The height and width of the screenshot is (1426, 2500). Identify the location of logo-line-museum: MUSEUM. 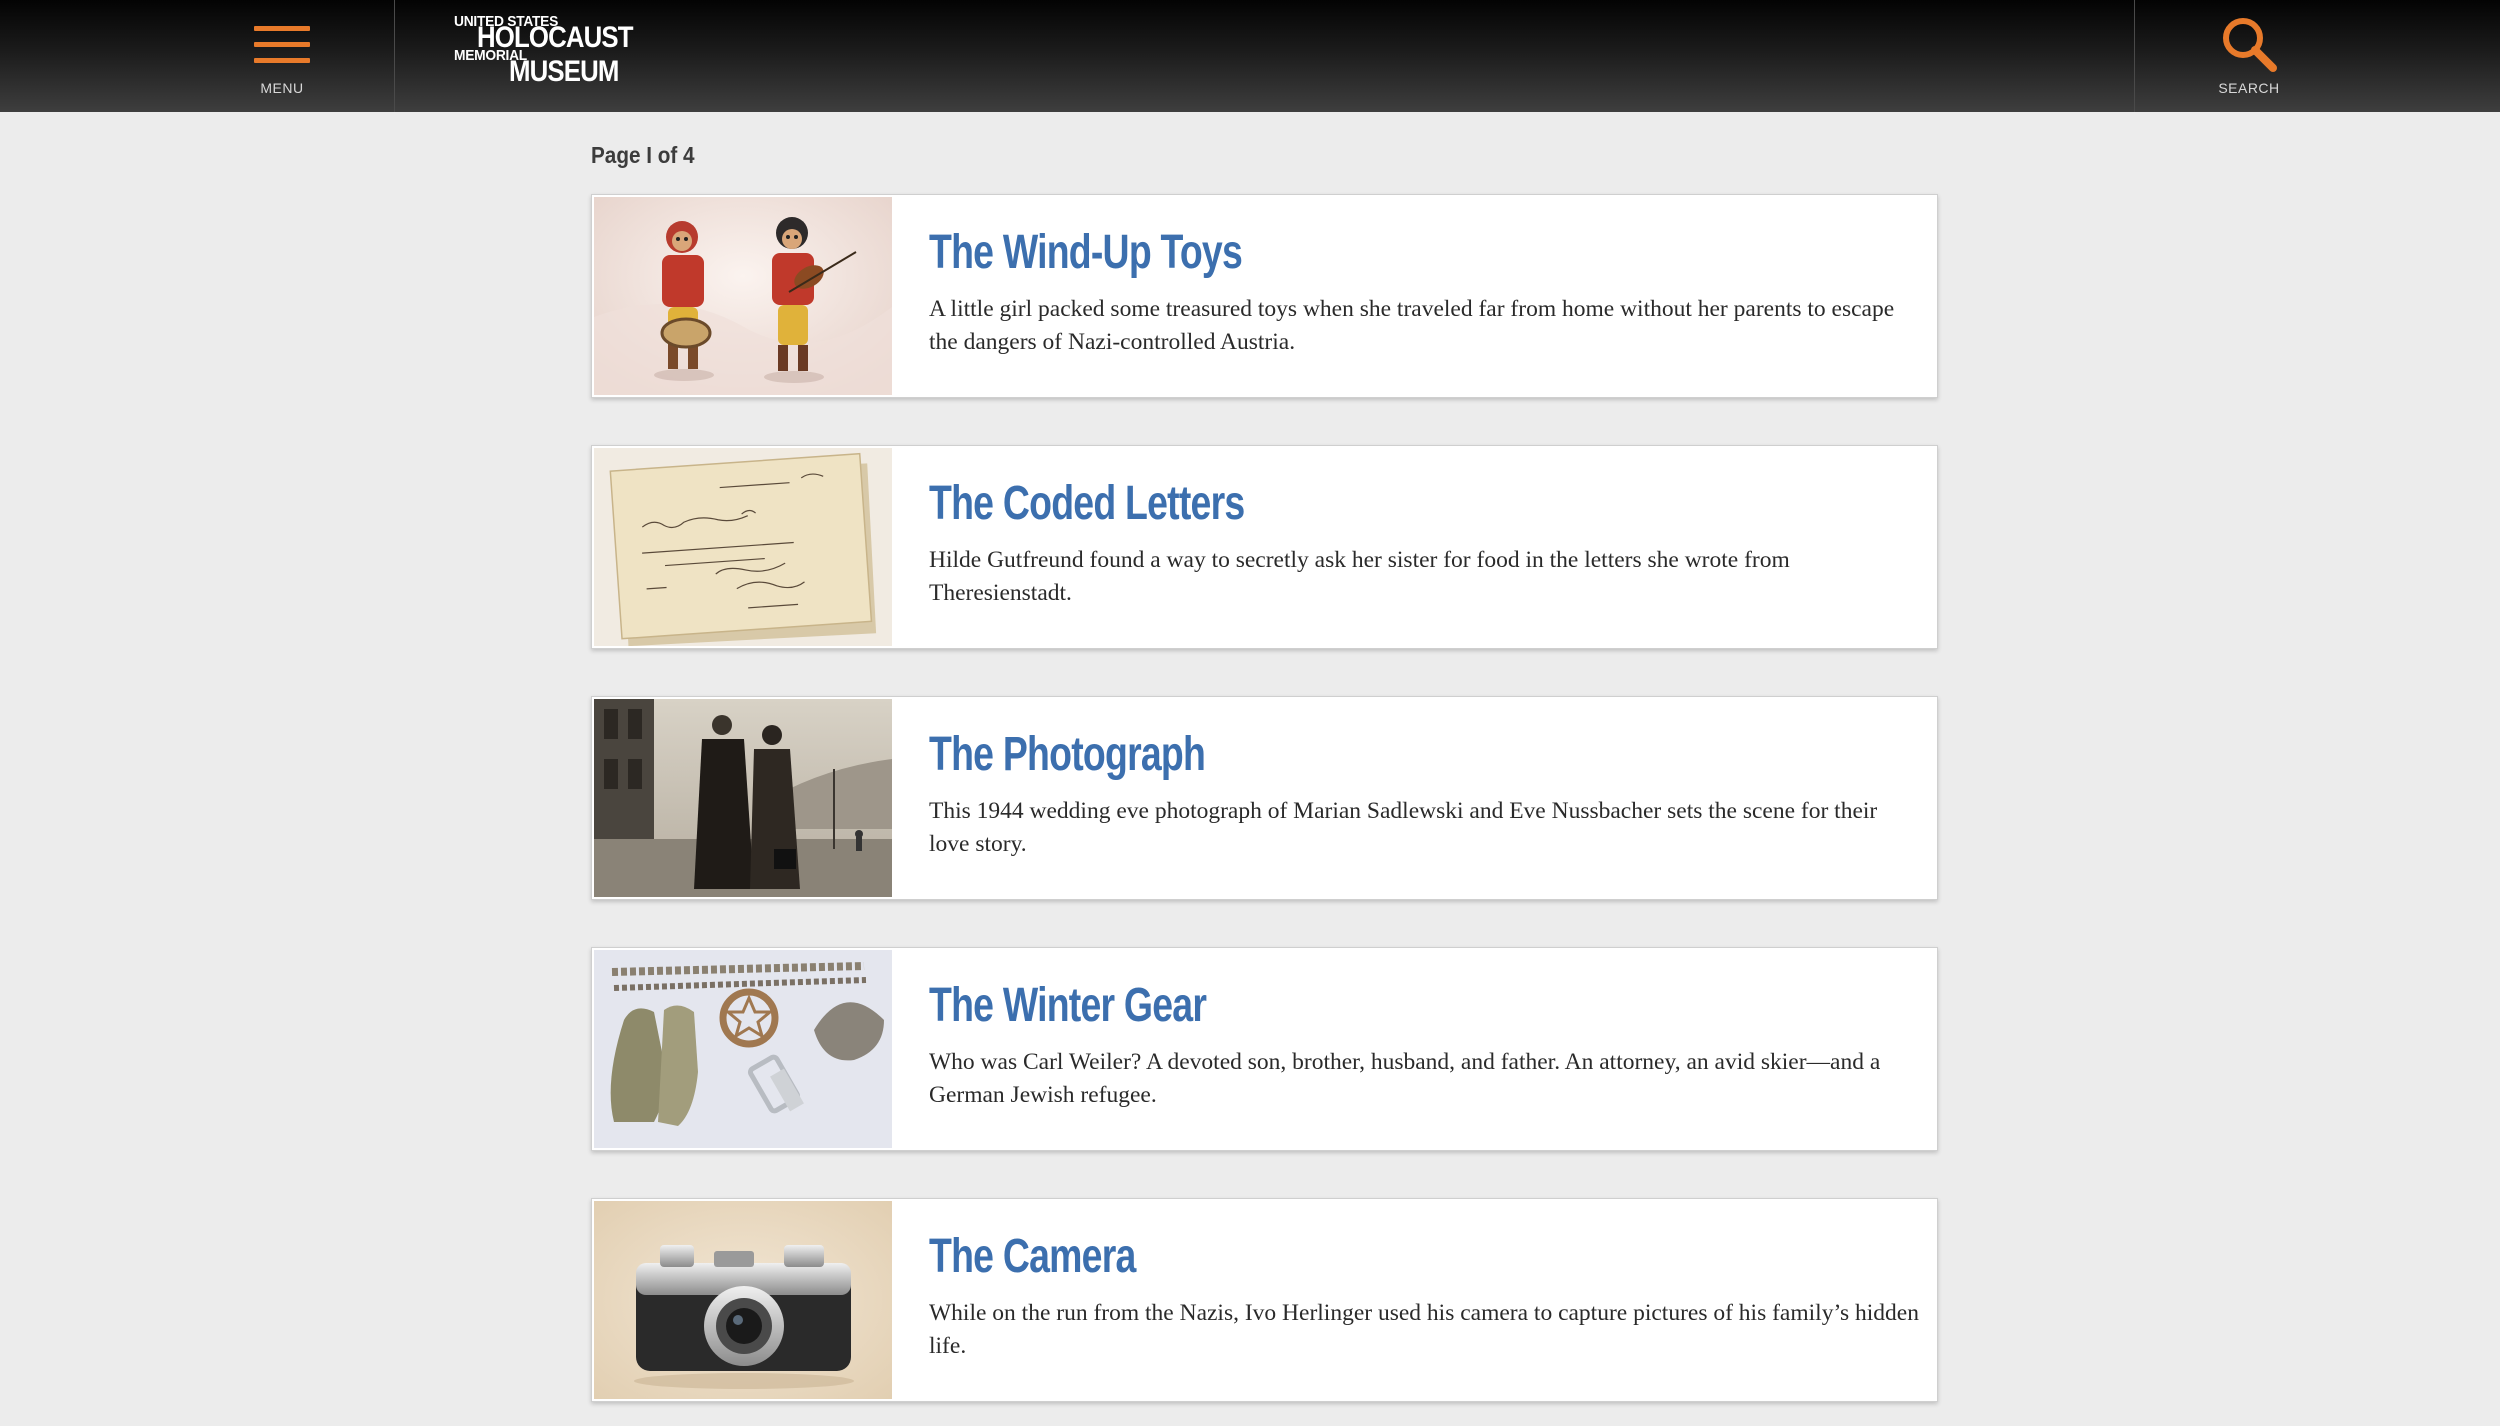
(564, 71).